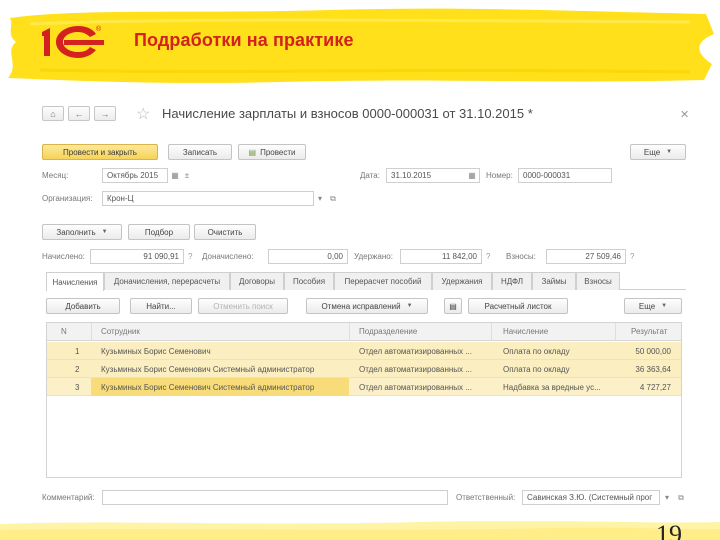 The height and width of the screenshot is (540, 720). I want to click on employee-cell: Кузьминых Борис Семенович, so click(156, 351).